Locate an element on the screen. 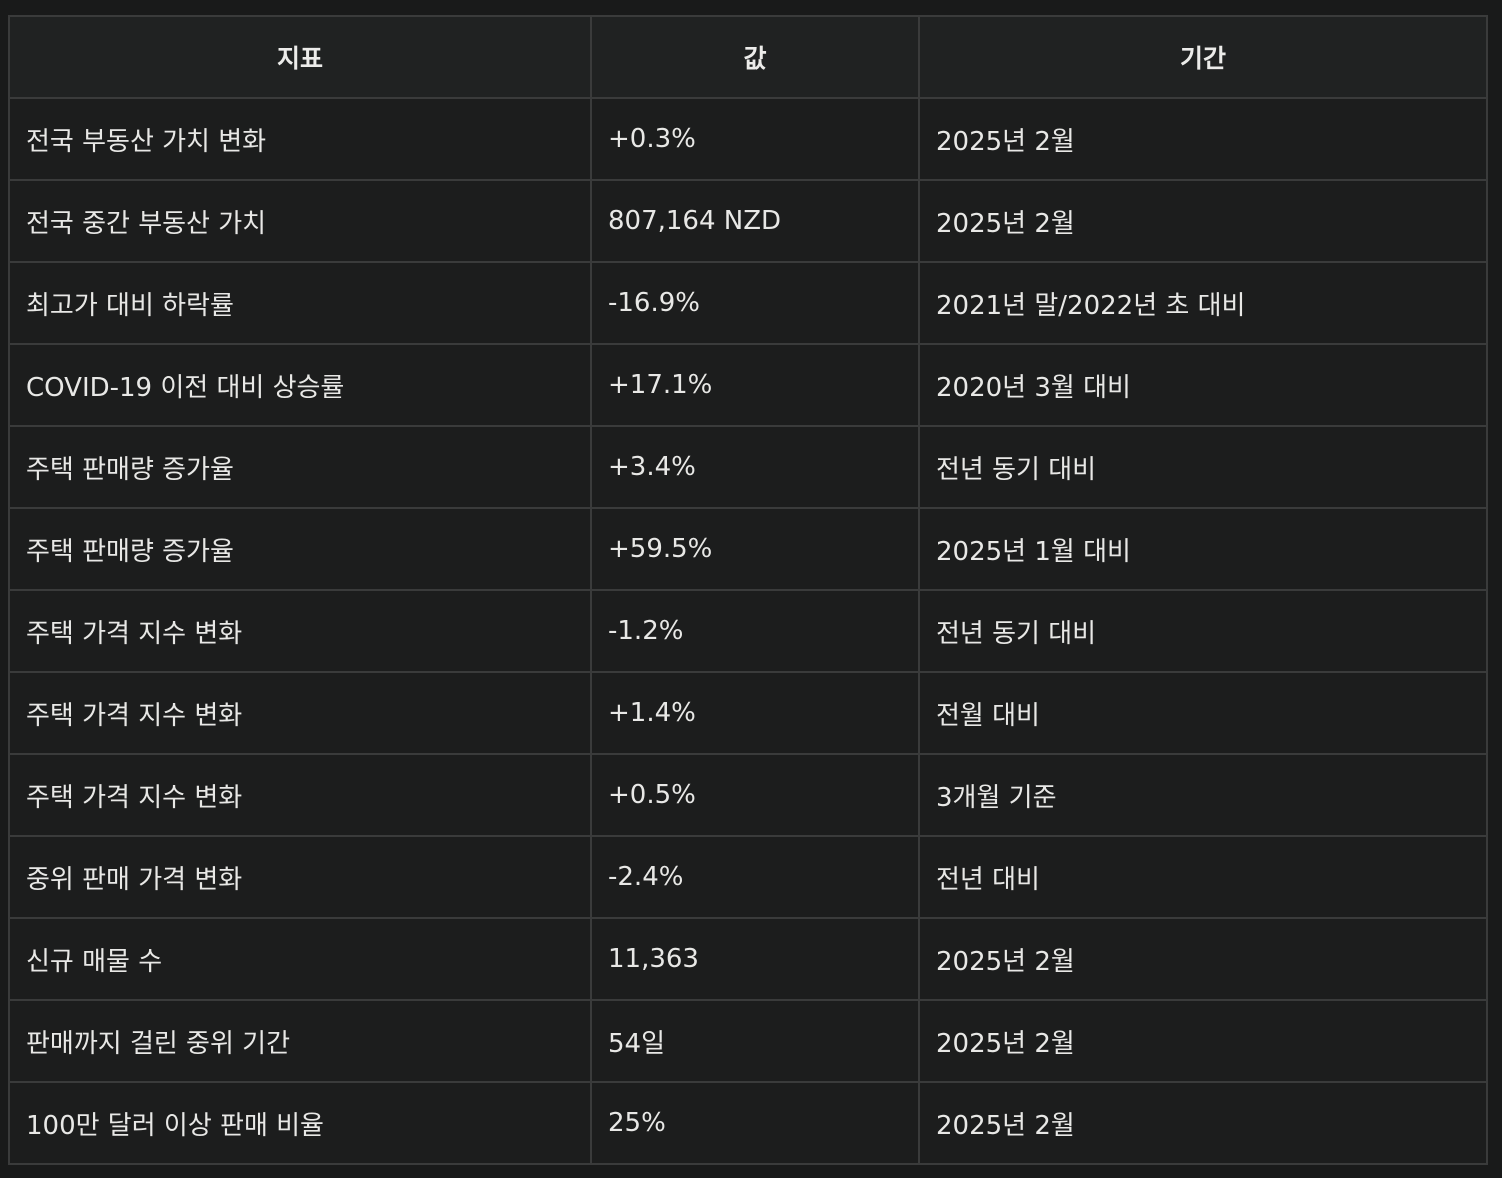 Image resolution: width=1502 pixels, height=1178 pixels. table-row: 주택 가격 지수 변화 -1.2% 전년 동기 대비 is located at coordinates (748, 631).